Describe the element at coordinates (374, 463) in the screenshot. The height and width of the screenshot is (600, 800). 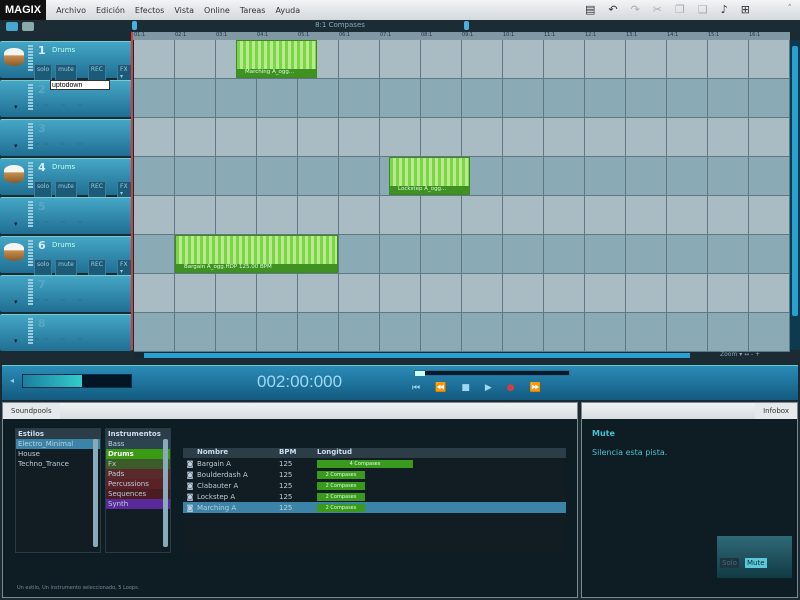
I see `loop-row: ◙ Bargain A 125 4 Compases` at that location.